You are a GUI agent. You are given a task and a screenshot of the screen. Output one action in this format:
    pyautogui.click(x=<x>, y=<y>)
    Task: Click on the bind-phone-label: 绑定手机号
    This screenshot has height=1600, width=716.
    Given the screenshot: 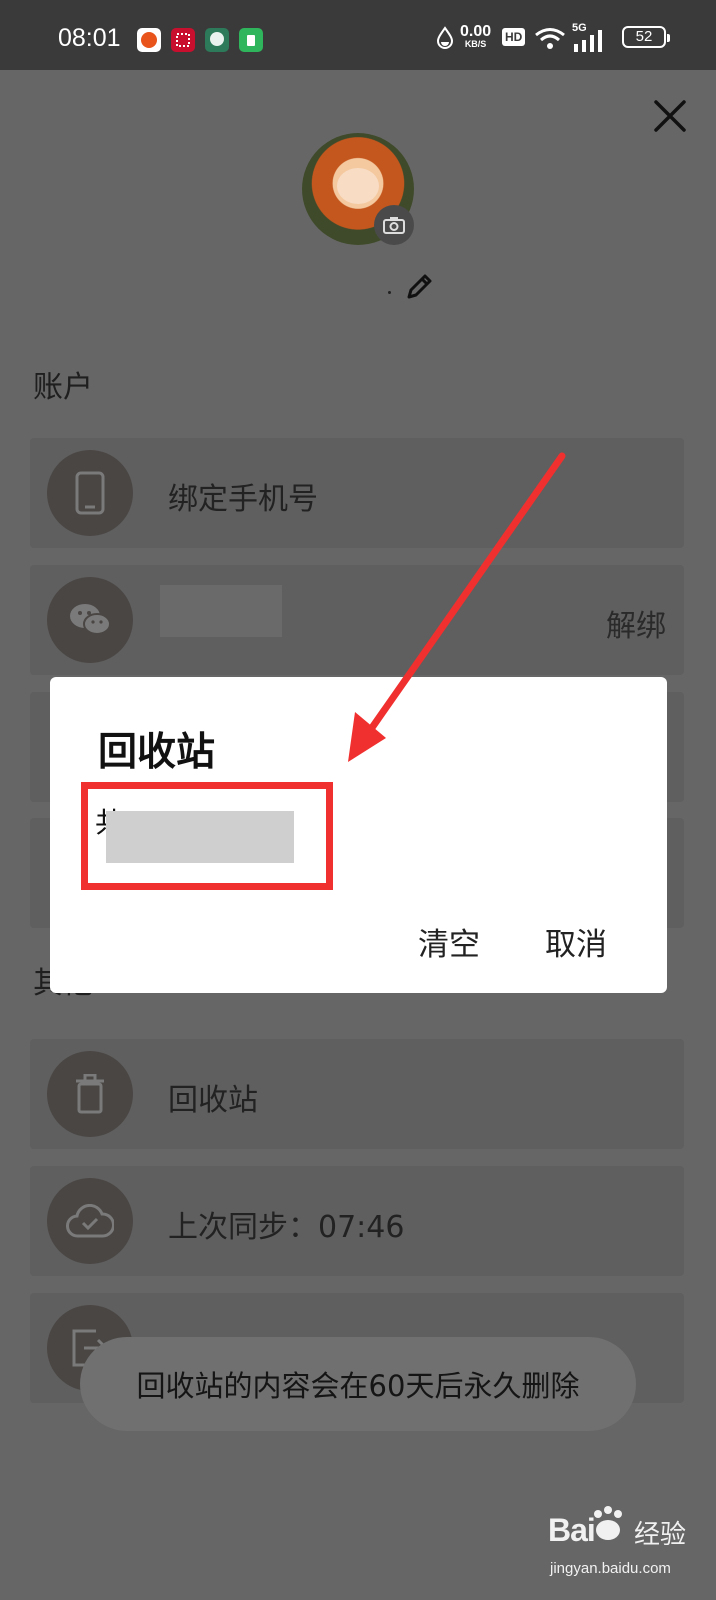 What is the action you would take?
    pyautogui.click(x=243, y=499)
    